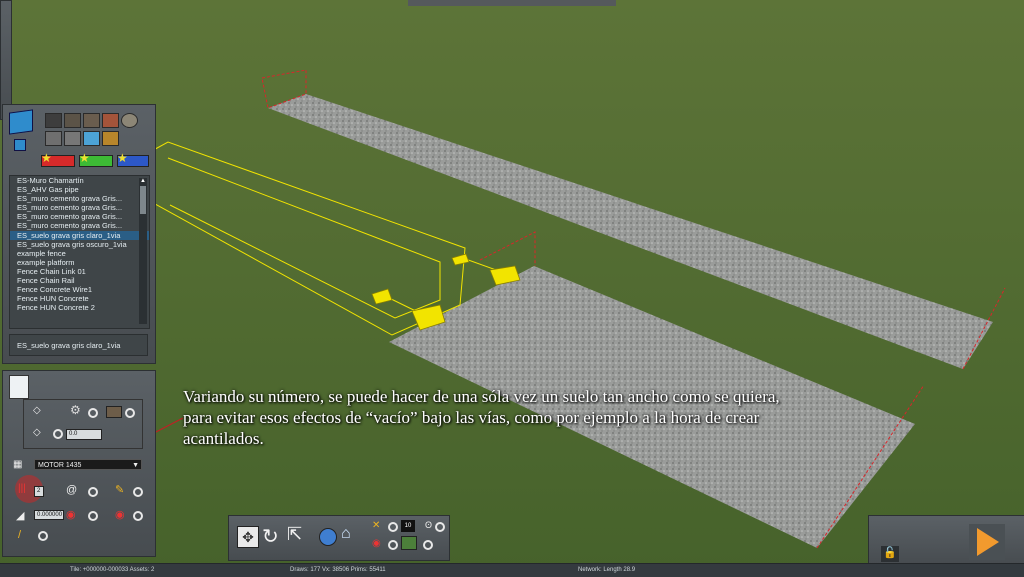  What do you see at coordinates (110, 120) in the screenshot?
I see `wall-tool-icon` at bounding box center [110, 120].